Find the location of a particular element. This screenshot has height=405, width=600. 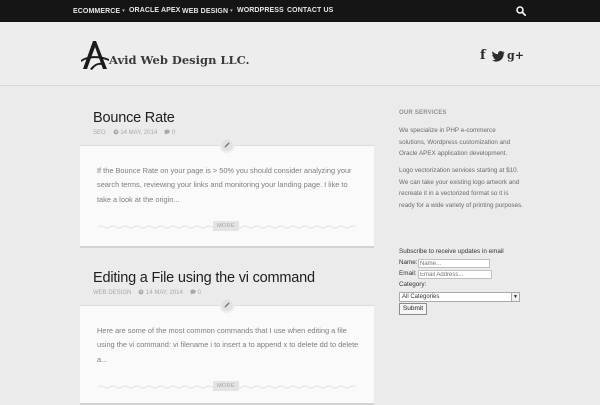

post-meta: SEO 14 MAY, 2014 0 is located at coordinates (134, 132).